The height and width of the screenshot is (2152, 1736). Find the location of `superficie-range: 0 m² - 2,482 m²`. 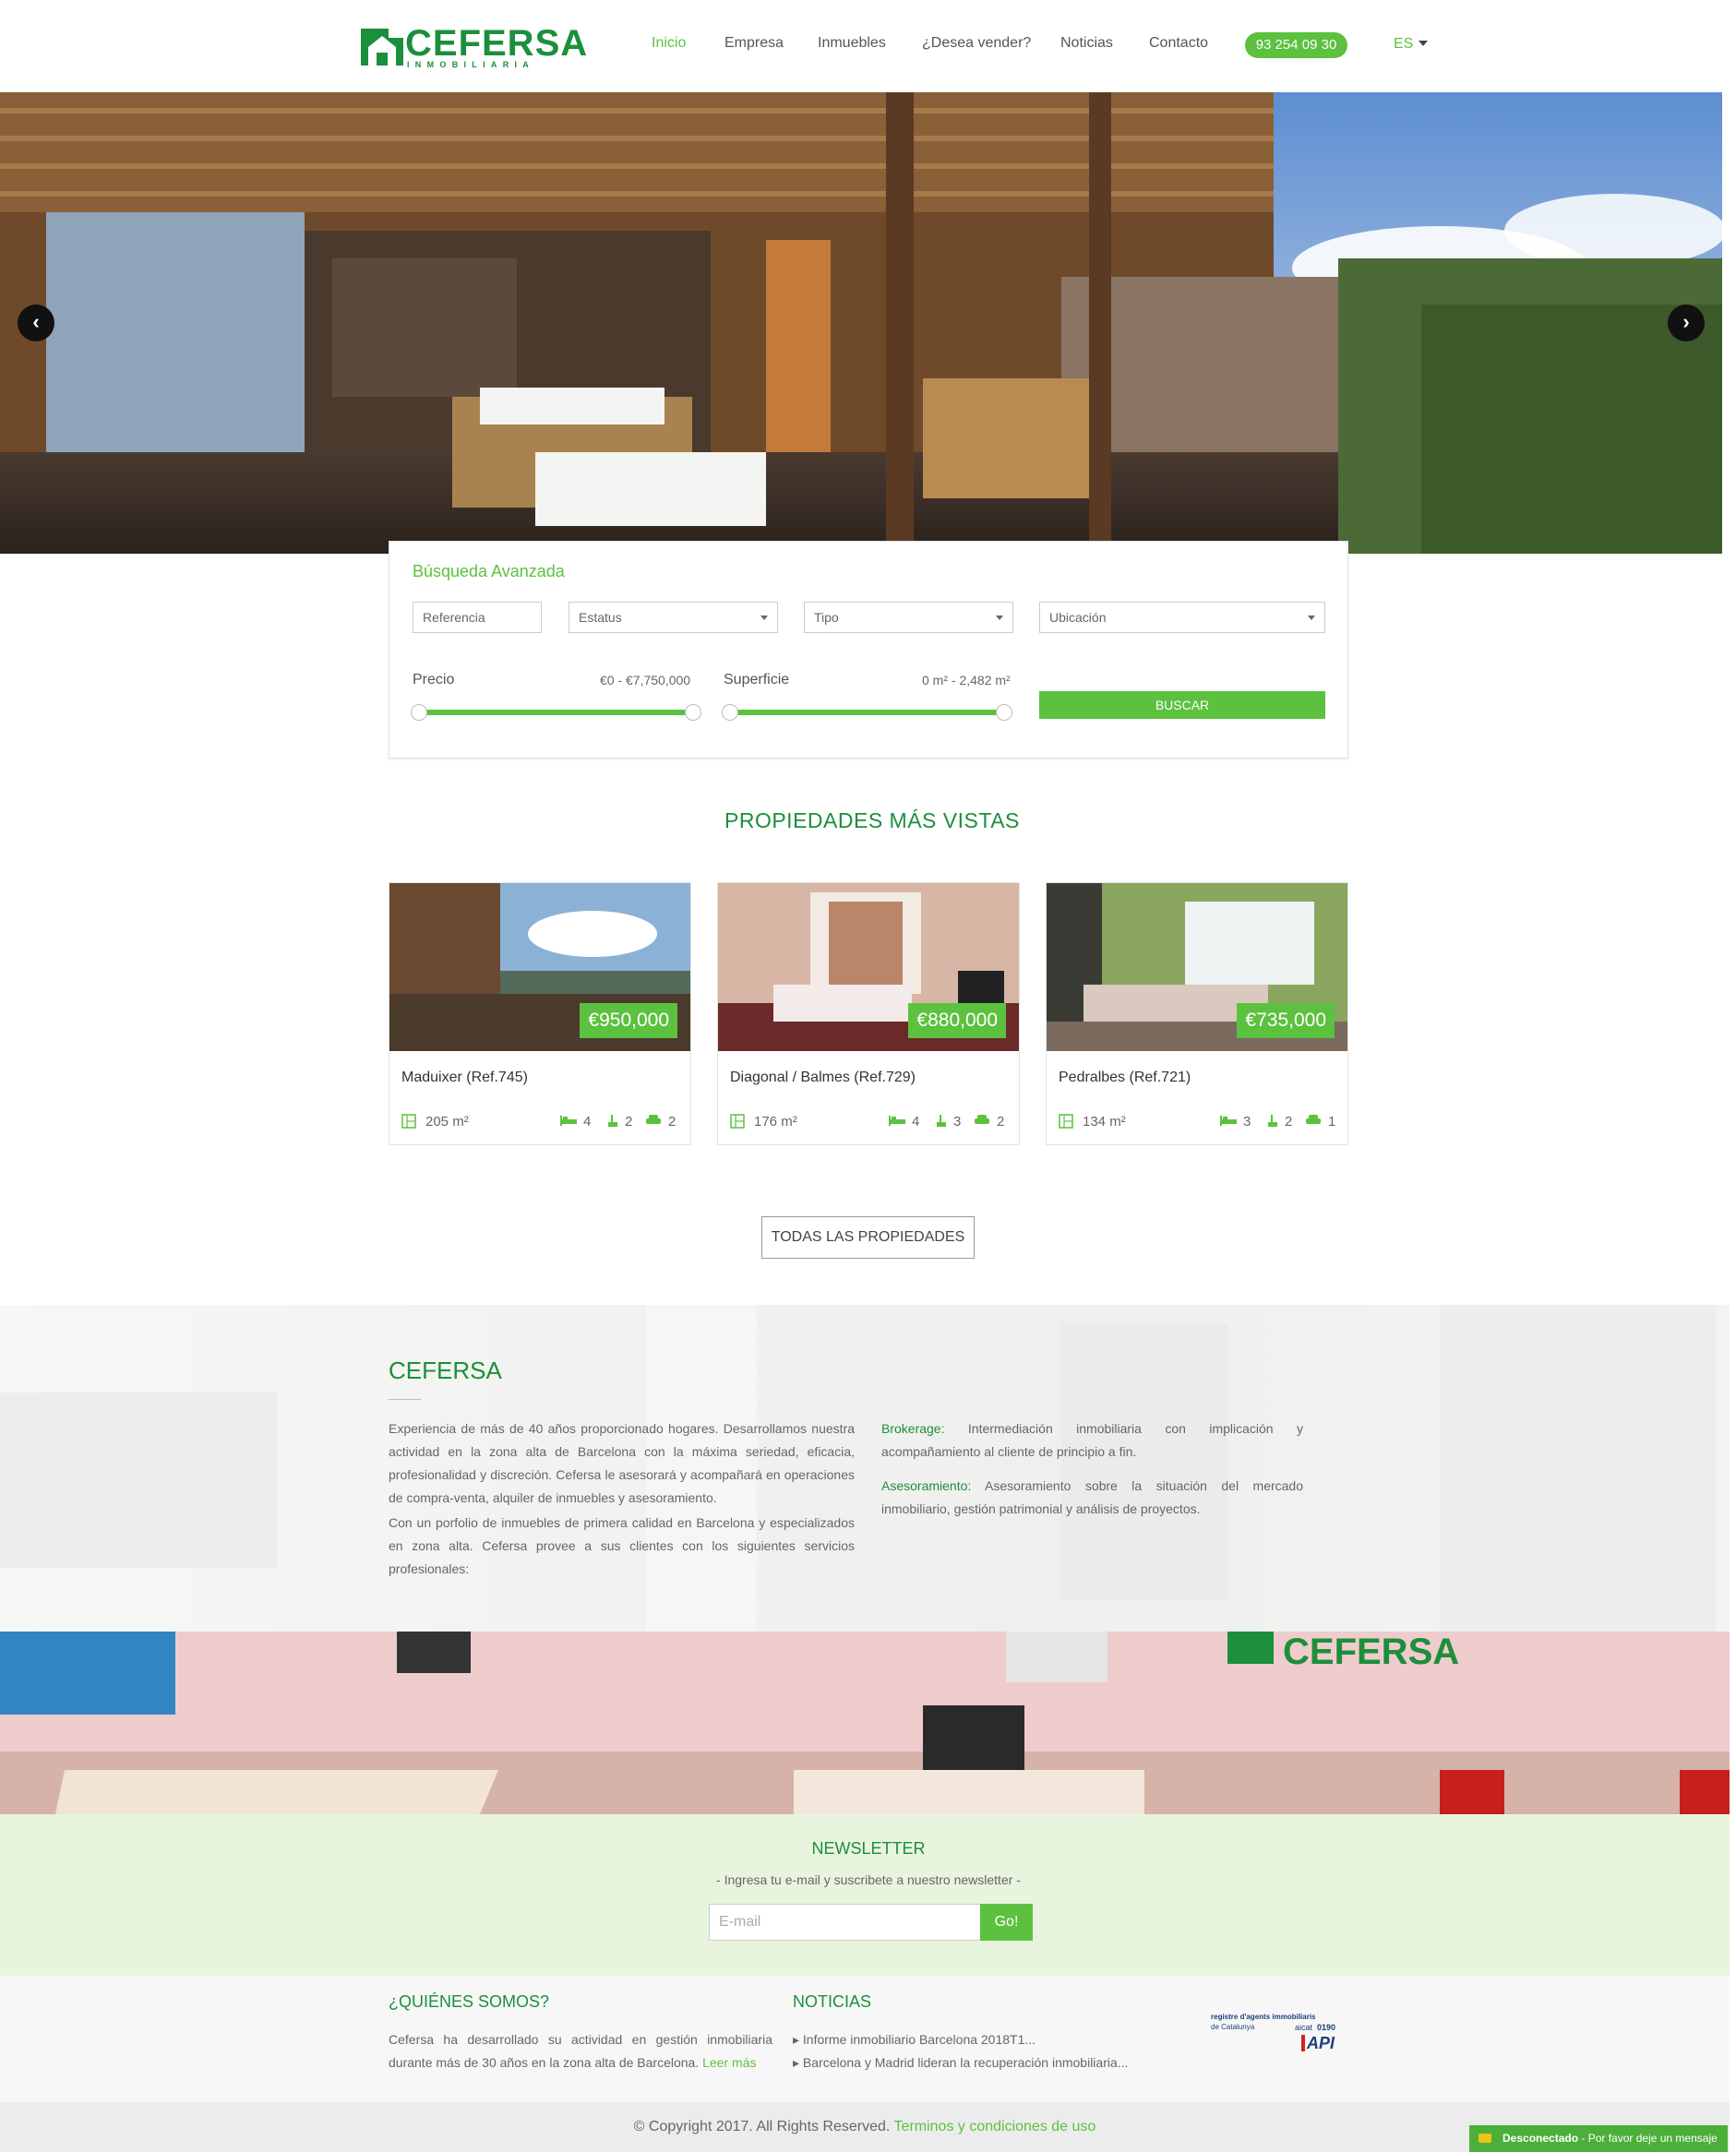

superficie-range: 0 m² - 2,482 m² is located at coordinates (967, 680).